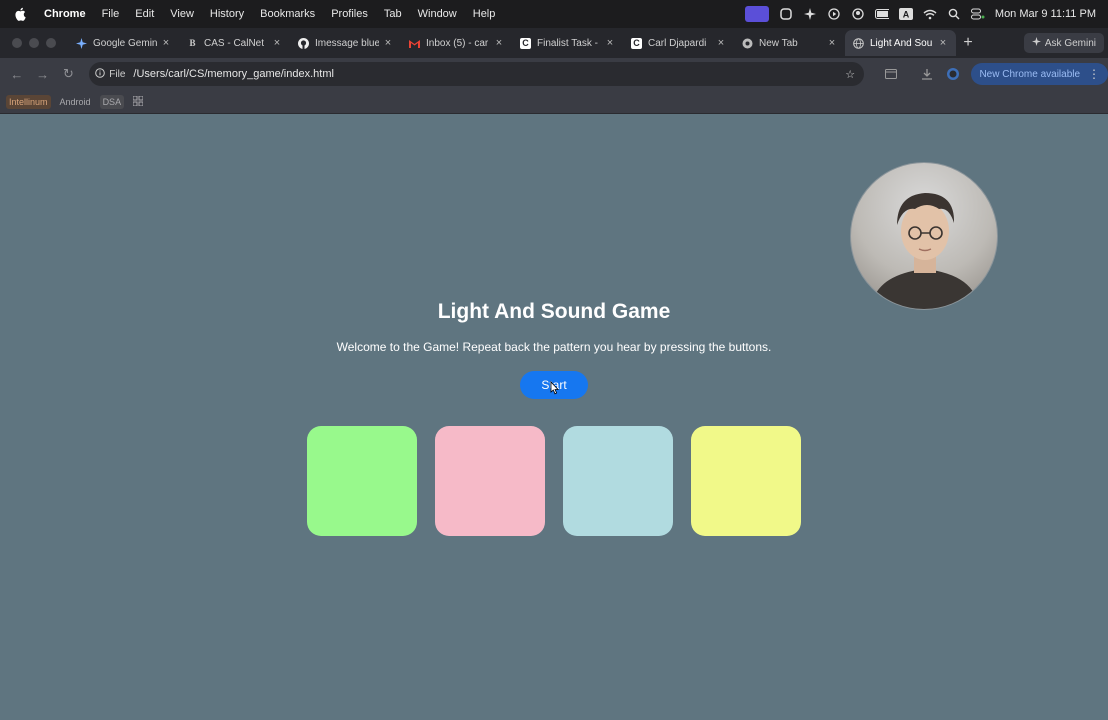  Describe the element at coordinates (111, 14) in the screenshot. I see `menu-file: File` at that location.